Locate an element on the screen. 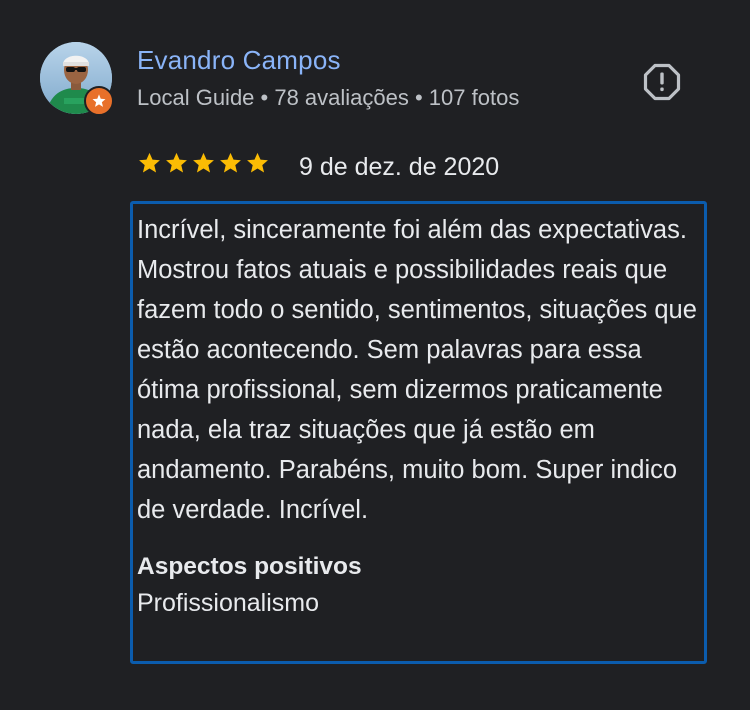 The width and height of the screenshot is (750, 710). aspects-value: Profissionalismo is located at coordinates (228, 603).